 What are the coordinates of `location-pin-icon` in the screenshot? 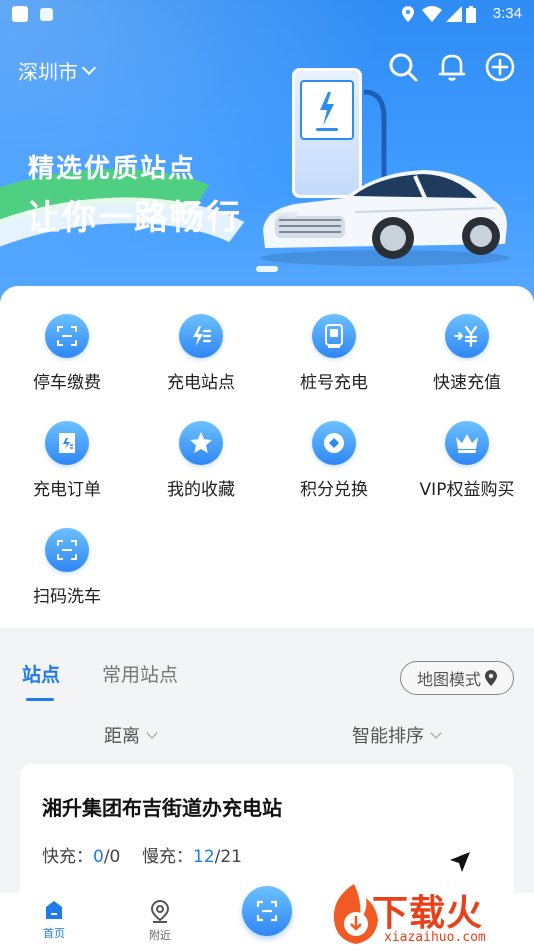 It's located at (491, 678).